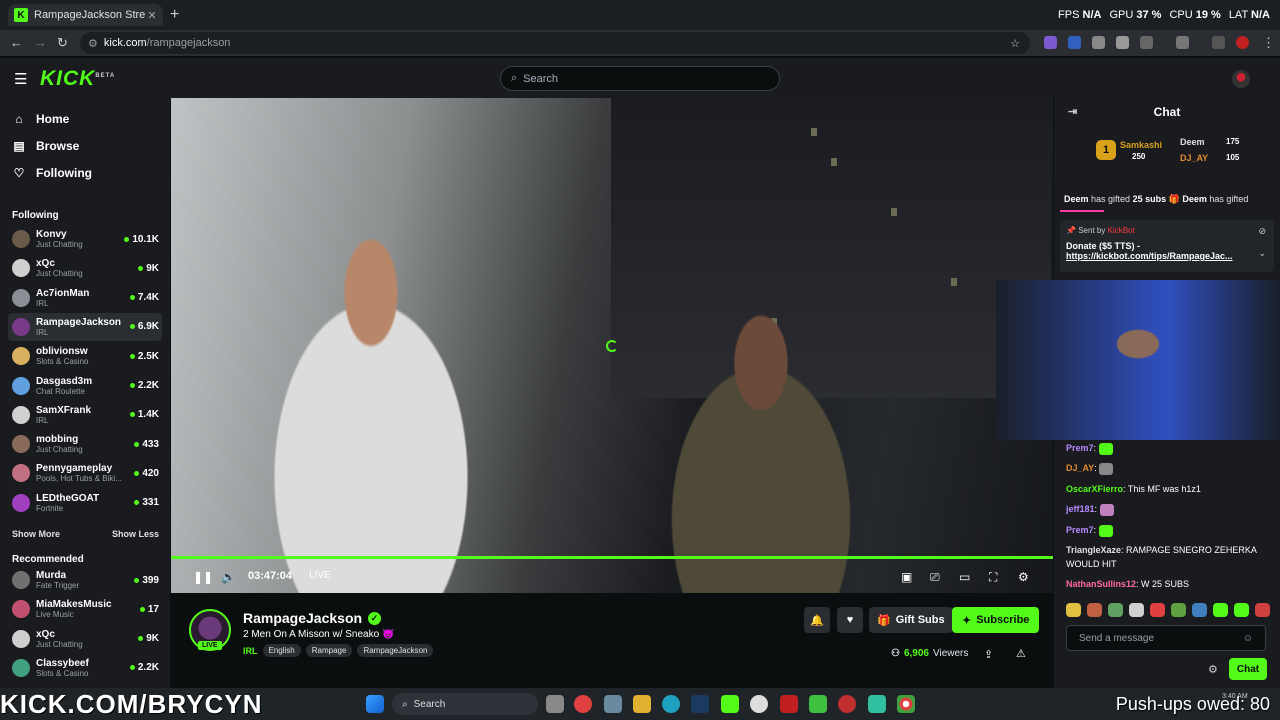 This screenshot has height=720, width=1280. What do you see at coordinates (1248, 638) in the screenshot?
I see `emoji-icon: ☺` at bounding box center [1248, 638].